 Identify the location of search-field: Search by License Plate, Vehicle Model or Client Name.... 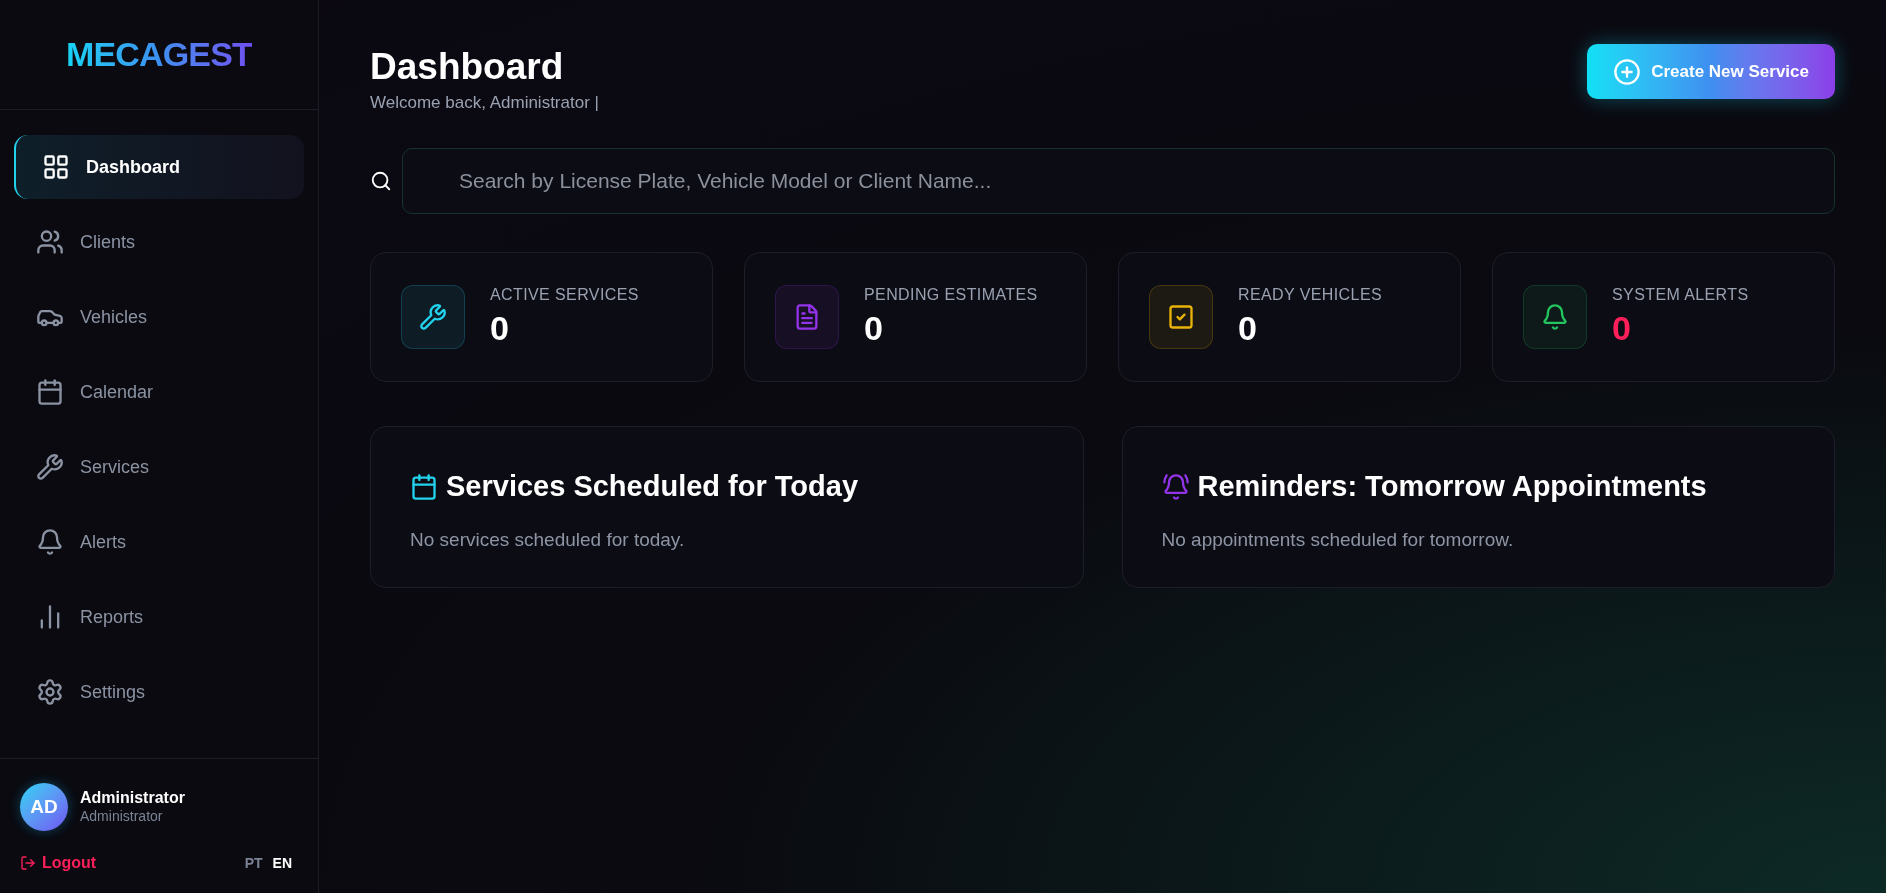
(1118, 180).